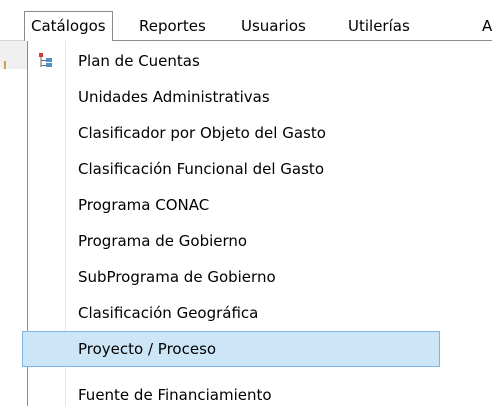 The width and height of the screenshot is (492, 406). What do you see at coordinates (68, 26) in the screenshot?
I see `menu-catalogos: Catálogos` at bounding box center [68, 26].